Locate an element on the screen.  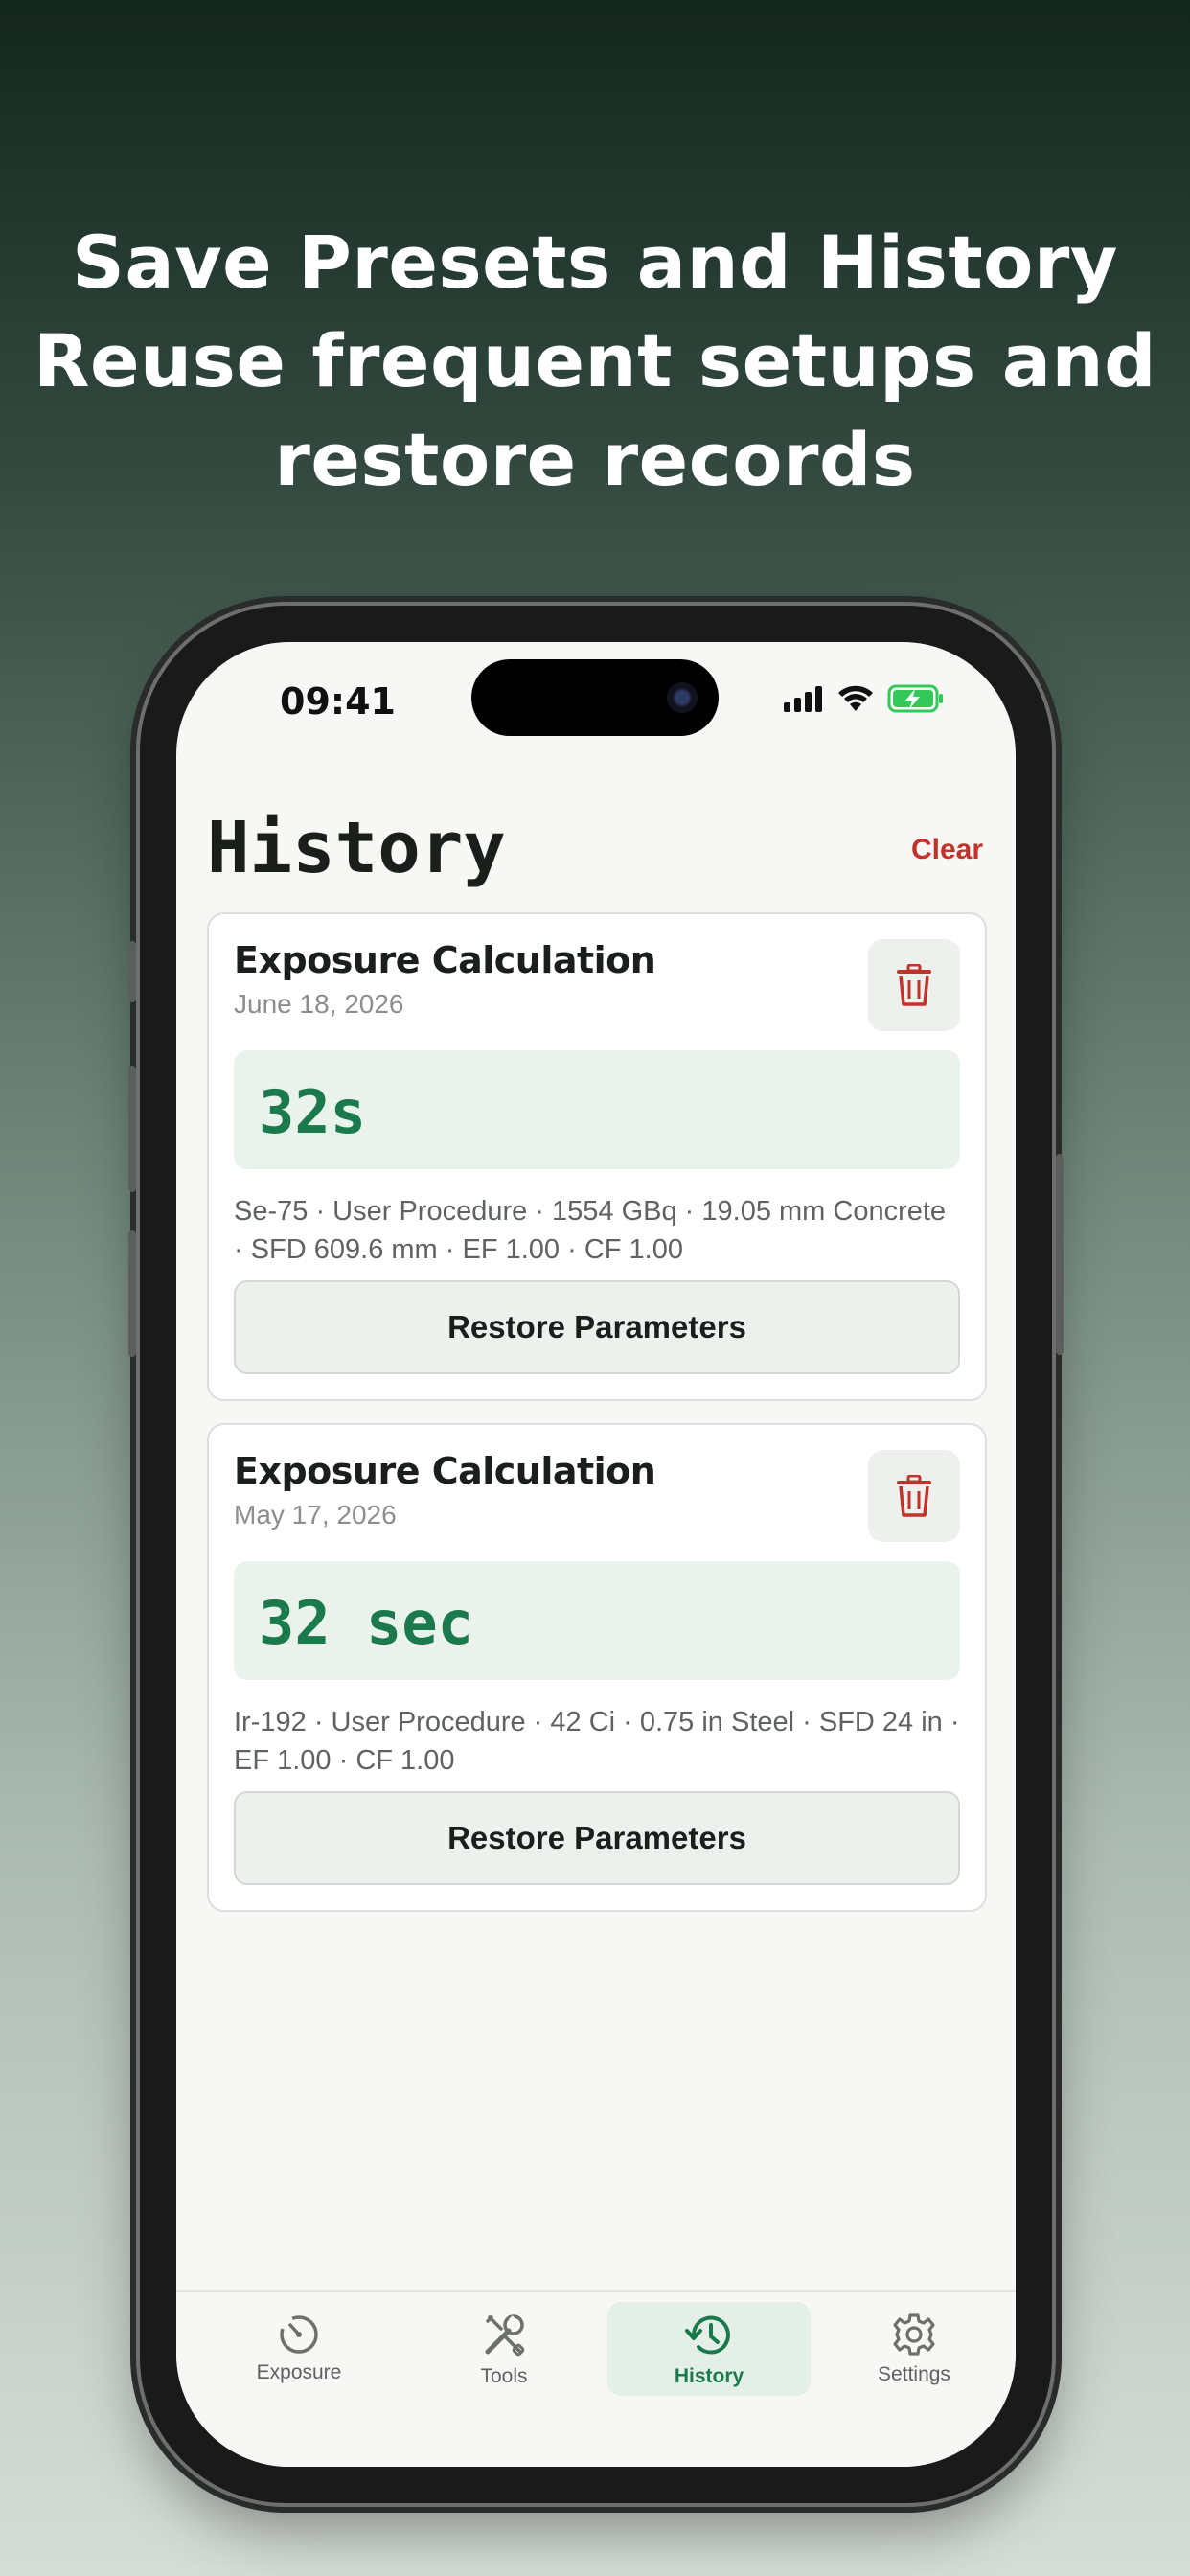
power-button is located at coordinates (1060, 1254).